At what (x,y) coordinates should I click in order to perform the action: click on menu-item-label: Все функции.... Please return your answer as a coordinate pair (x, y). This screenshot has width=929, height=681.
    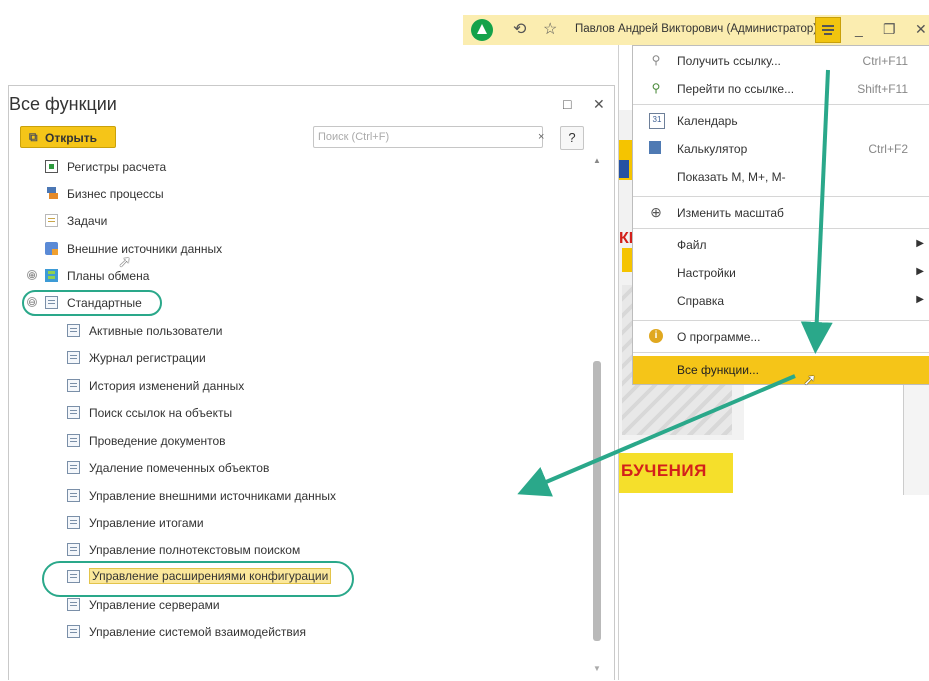
    Looking at the image, I should click on (718, 370).